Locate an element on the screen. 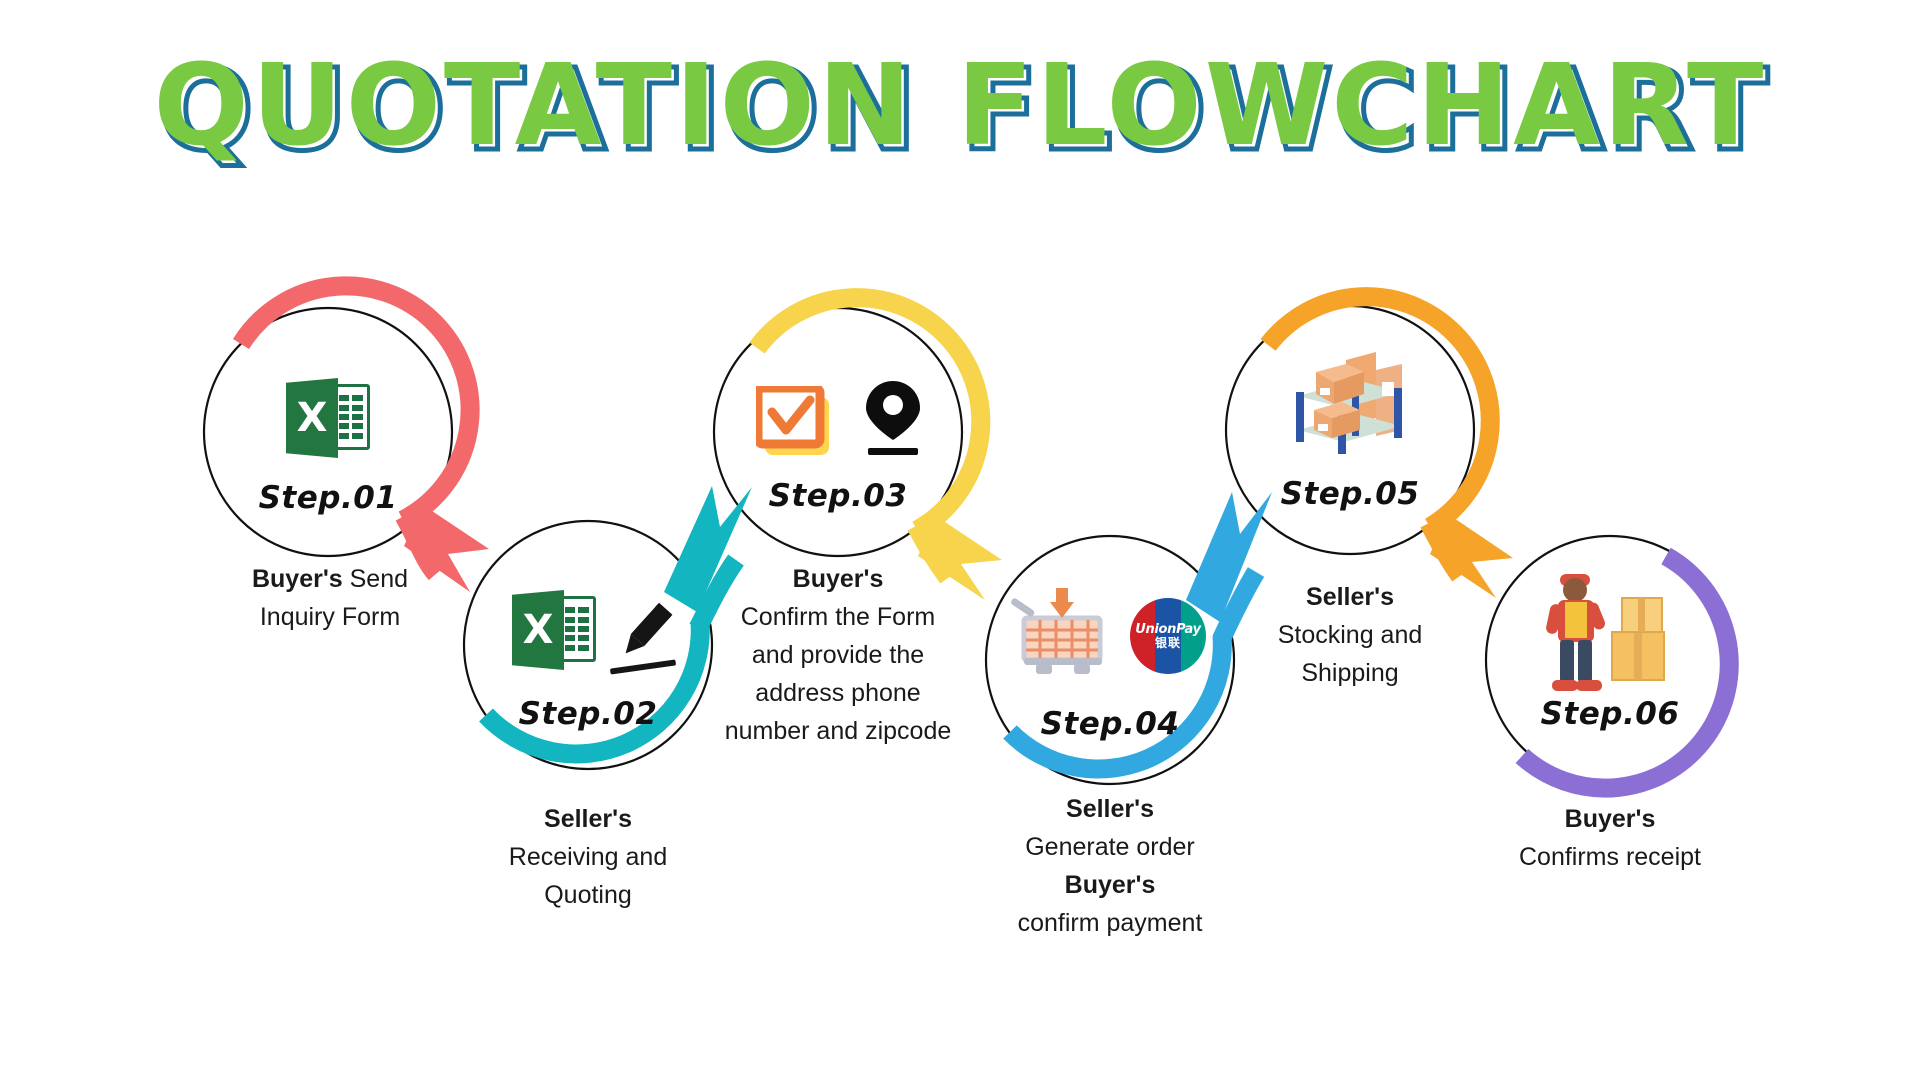 The image size is (1920, 1080). step-03-caption-line-2: Confirm the Form is located at coordinates (838, 617).